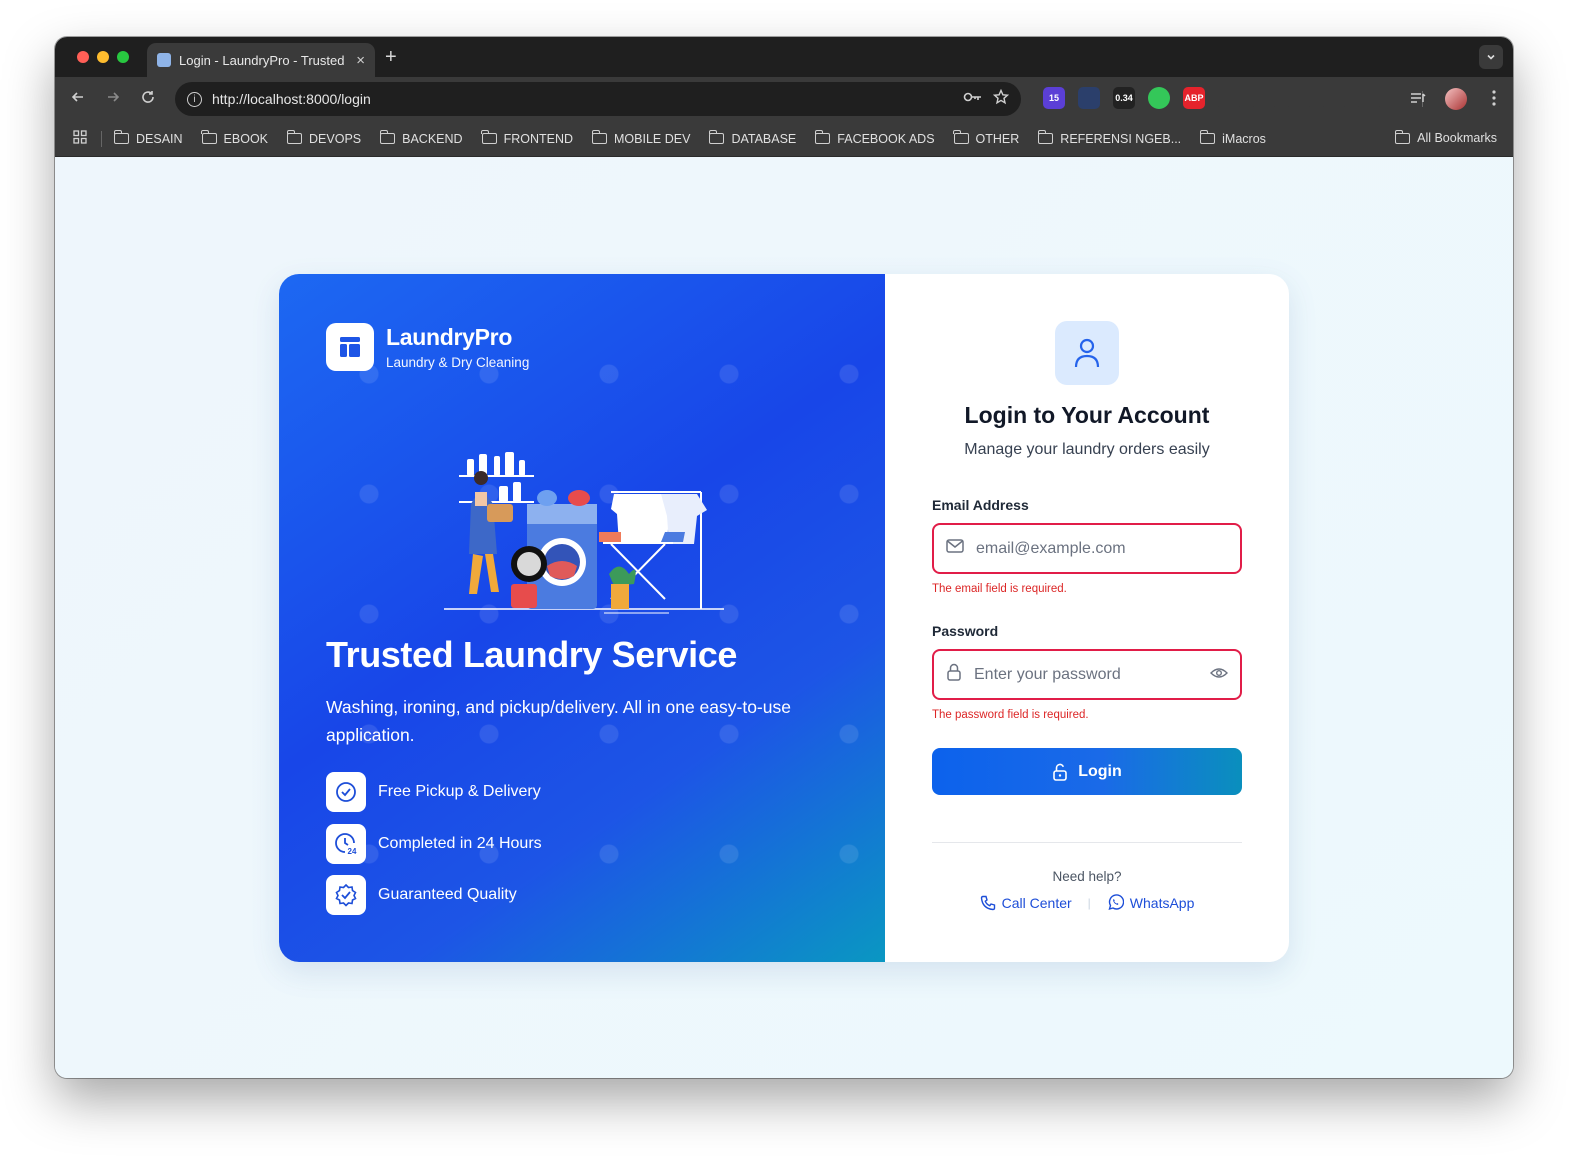  I want to click on bookmark-folder: DESAIN, so click(148, 138).